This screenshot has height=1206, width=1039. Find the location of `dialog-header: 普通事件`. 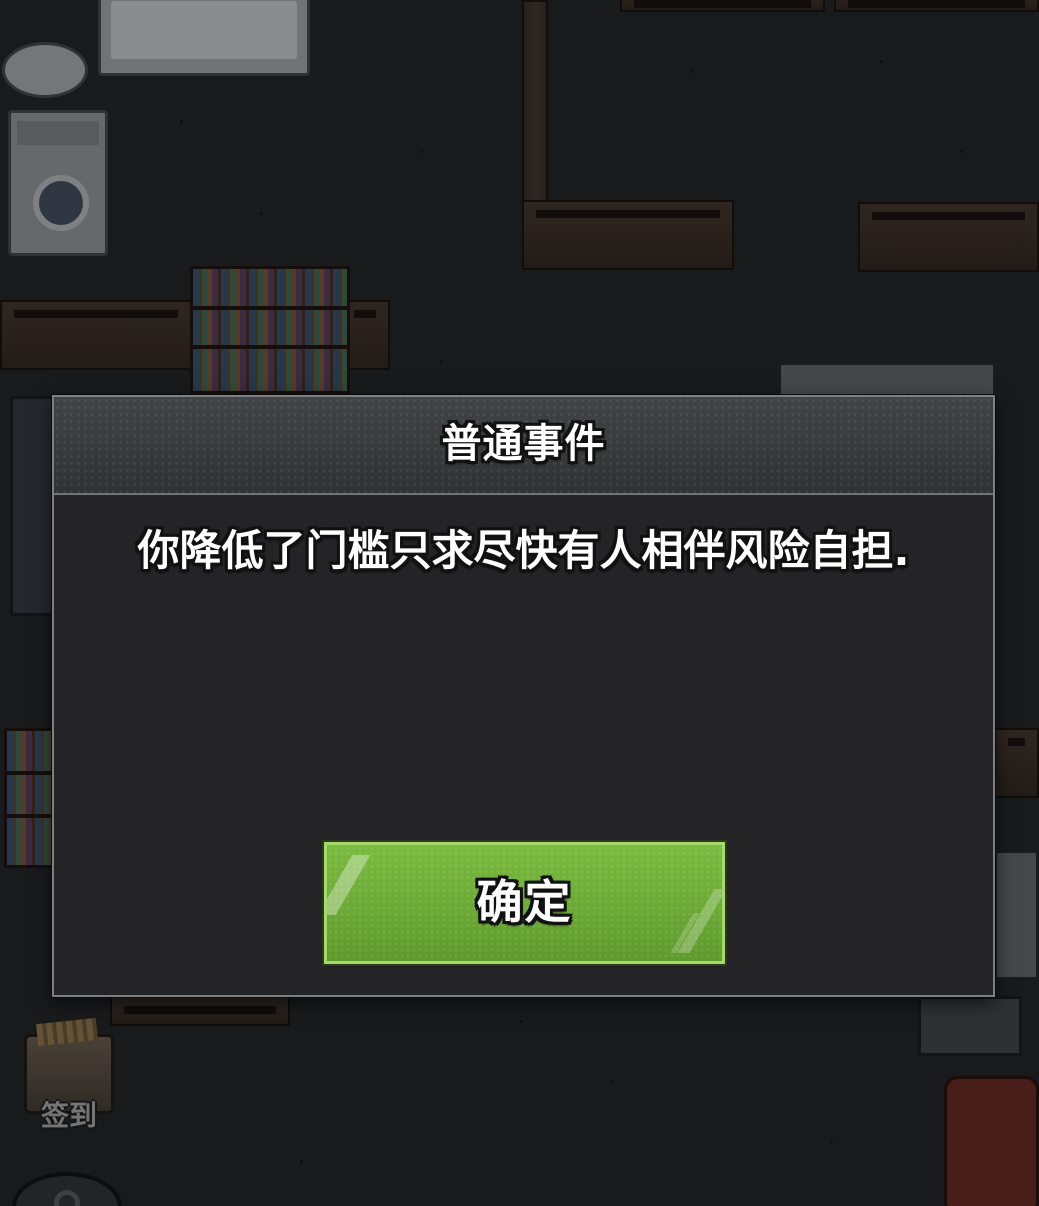

dialog-header: 普通事件 is located at coordinates (523, 446).